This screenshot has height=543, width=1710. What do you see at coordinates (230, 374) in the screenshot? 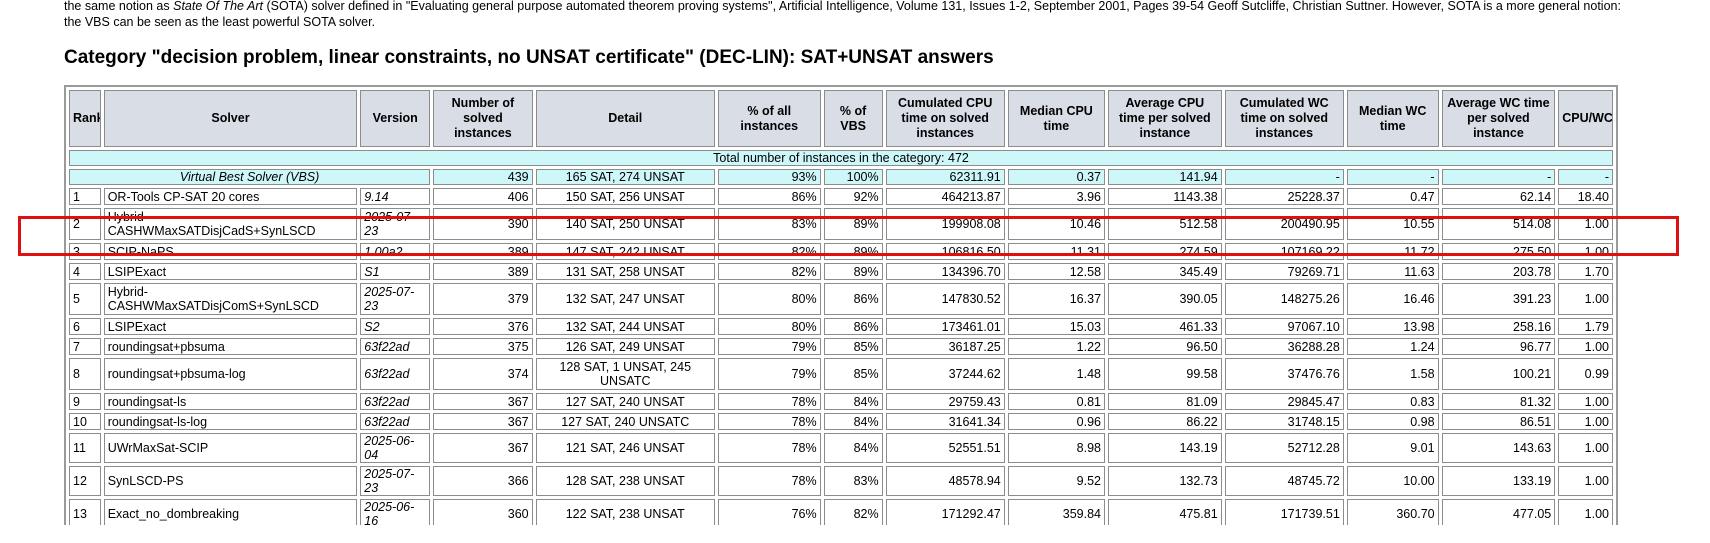
I see `solver-cell: roundingsat+pbsuma-log` at bounding box center [230, 374].